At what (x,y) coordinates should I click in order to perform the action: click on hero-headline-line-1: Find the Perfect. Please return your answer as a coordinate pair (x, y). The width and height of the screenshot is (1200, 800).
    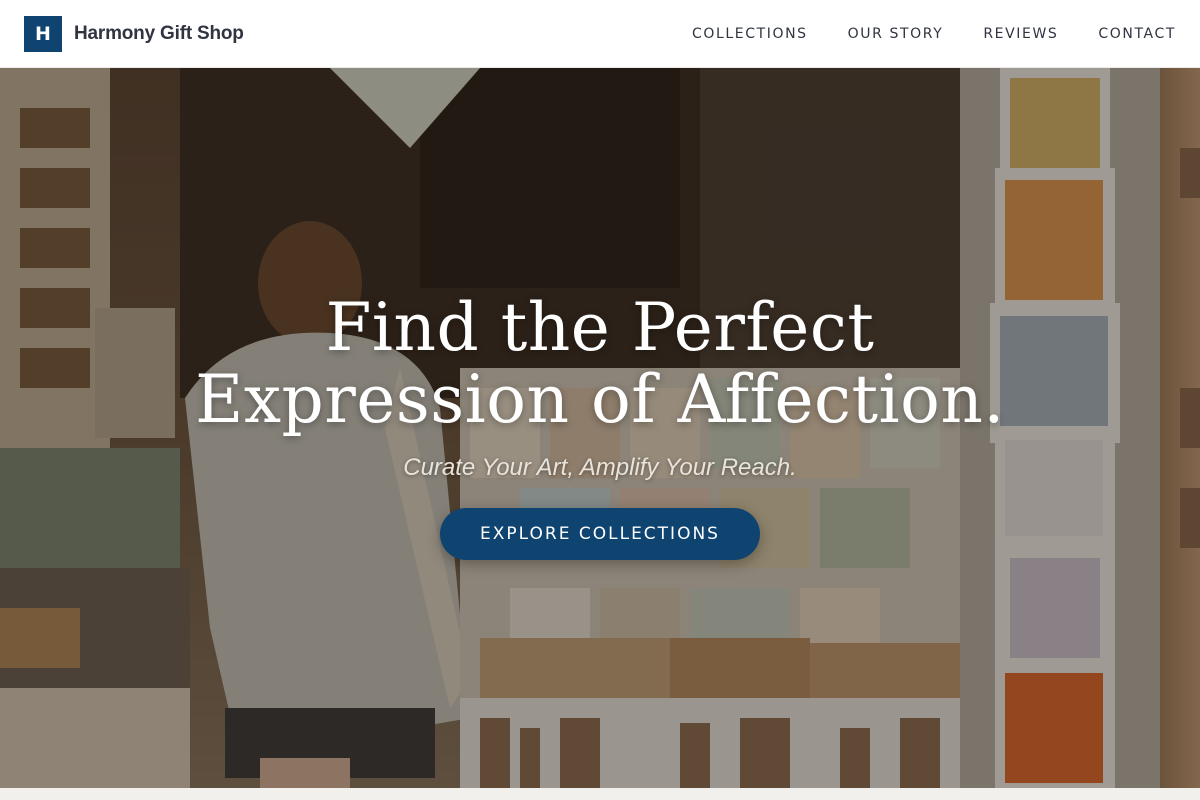
    Looking at the image, I should click on (600, 327).